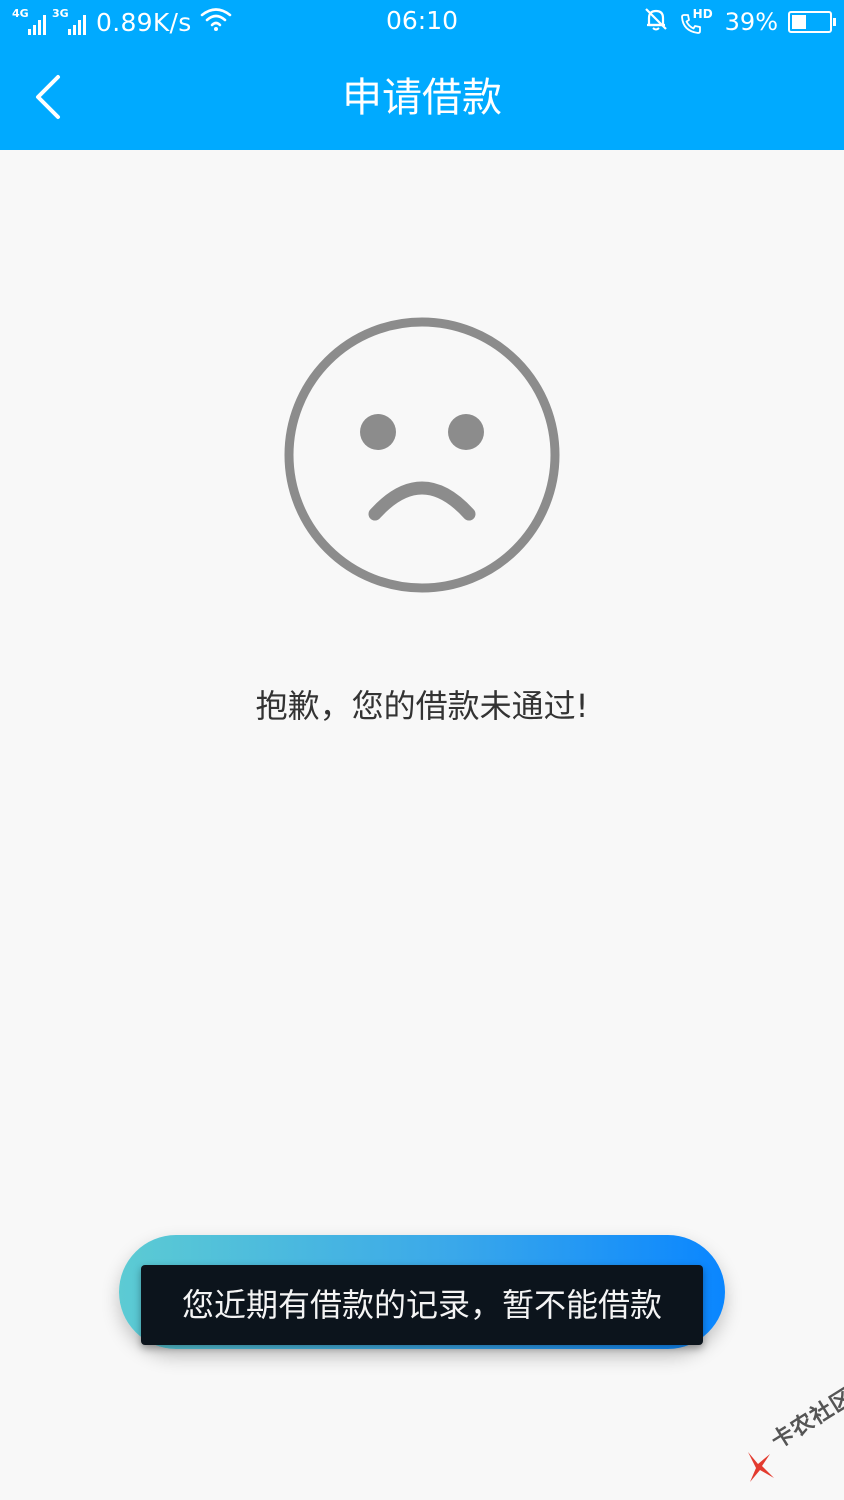  Describe the element at coordinates (656, 22) in the screenshot. I see `bell-muted-icon` at that location.